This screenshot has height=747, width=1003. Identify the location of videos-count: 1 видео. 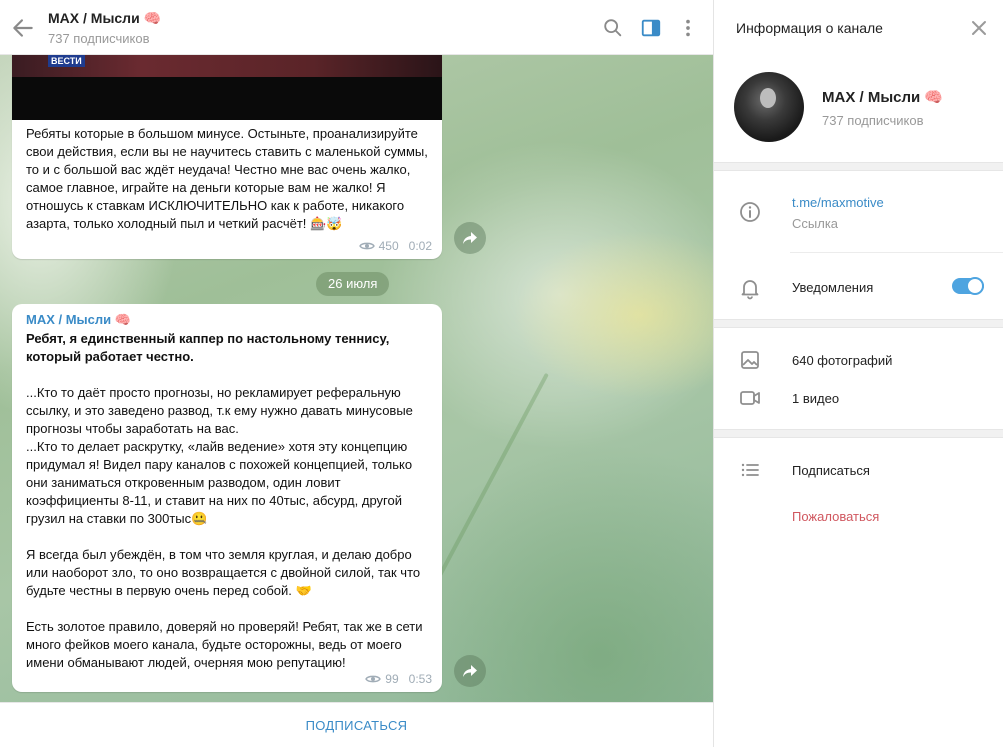
(815, 398).